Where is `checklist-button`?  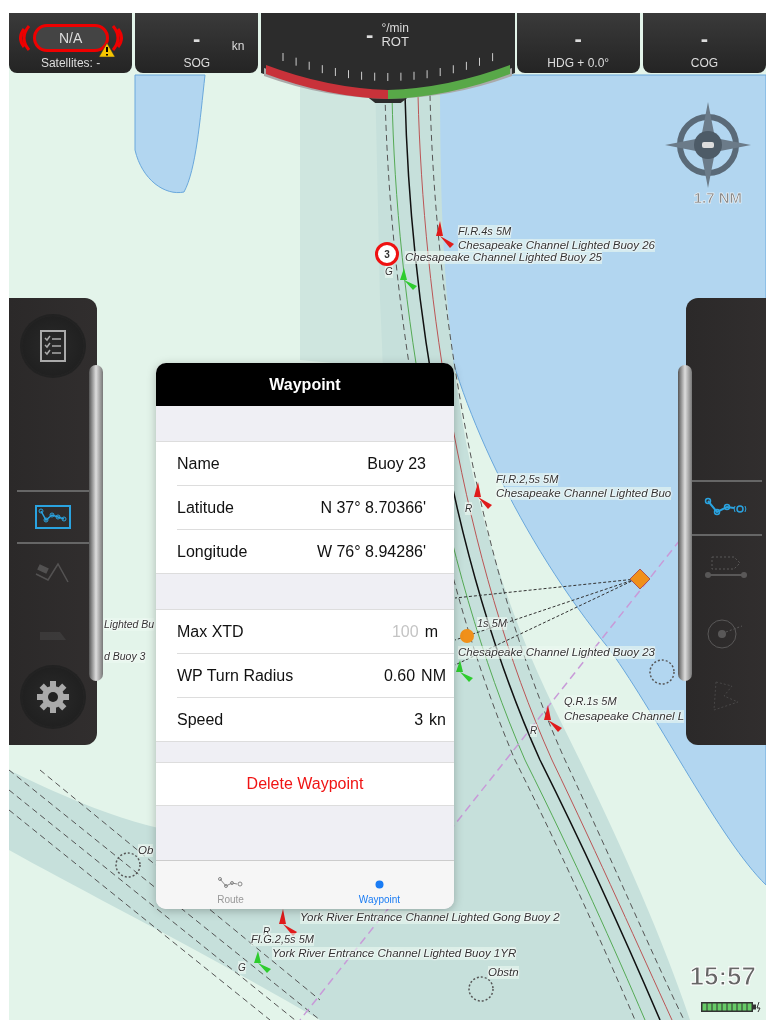
checklist-button is located at coordinates (53, 346).